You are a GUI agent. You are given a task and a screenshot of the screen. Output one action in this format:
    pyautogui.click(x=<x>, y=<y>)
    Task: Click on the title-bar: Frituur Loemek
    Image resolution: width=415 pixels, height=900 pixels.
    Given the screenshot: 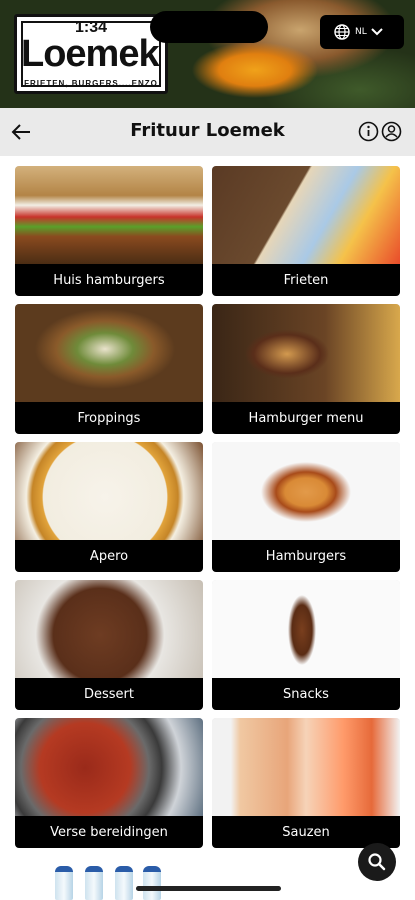 What is the action you would take?
    pyautogui.click(x=207, y=132)
    